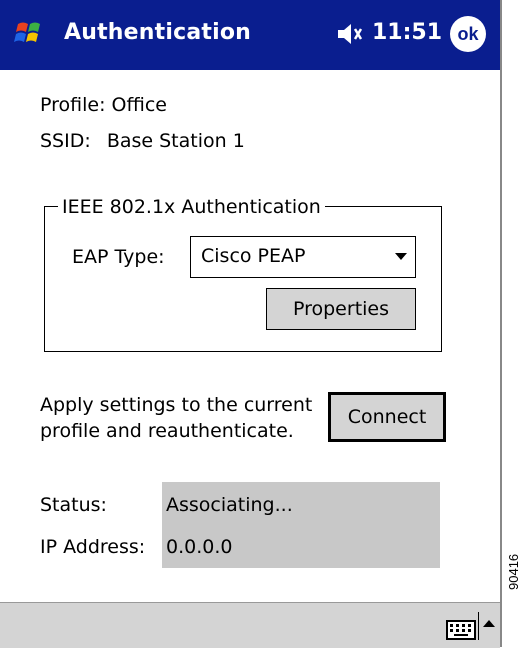  What do you see at coordinates (341, 309) in the screenshot?
I see `properties-button: Properties` at bounding box center [341, 309].